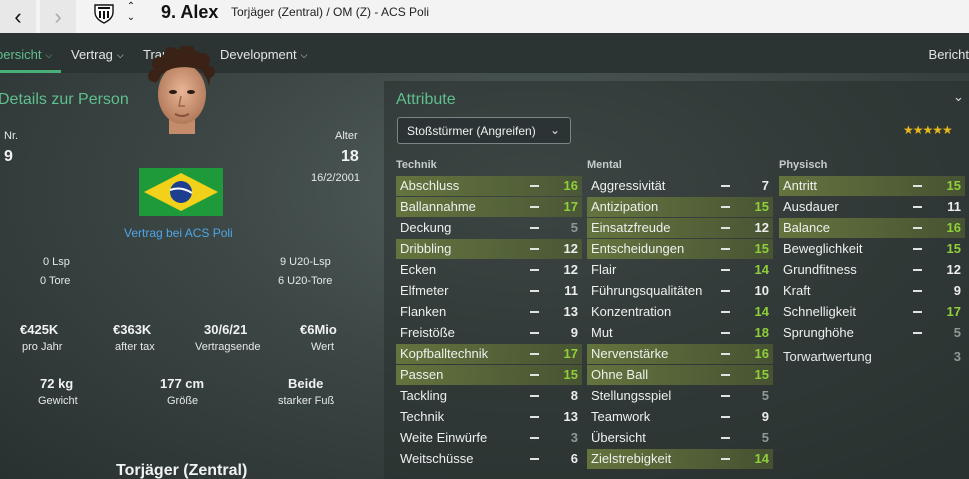 The height and width of the screenshot is (479, 969). I want to click on attribute-name: Führungsqualitäten, so click(647, 290).